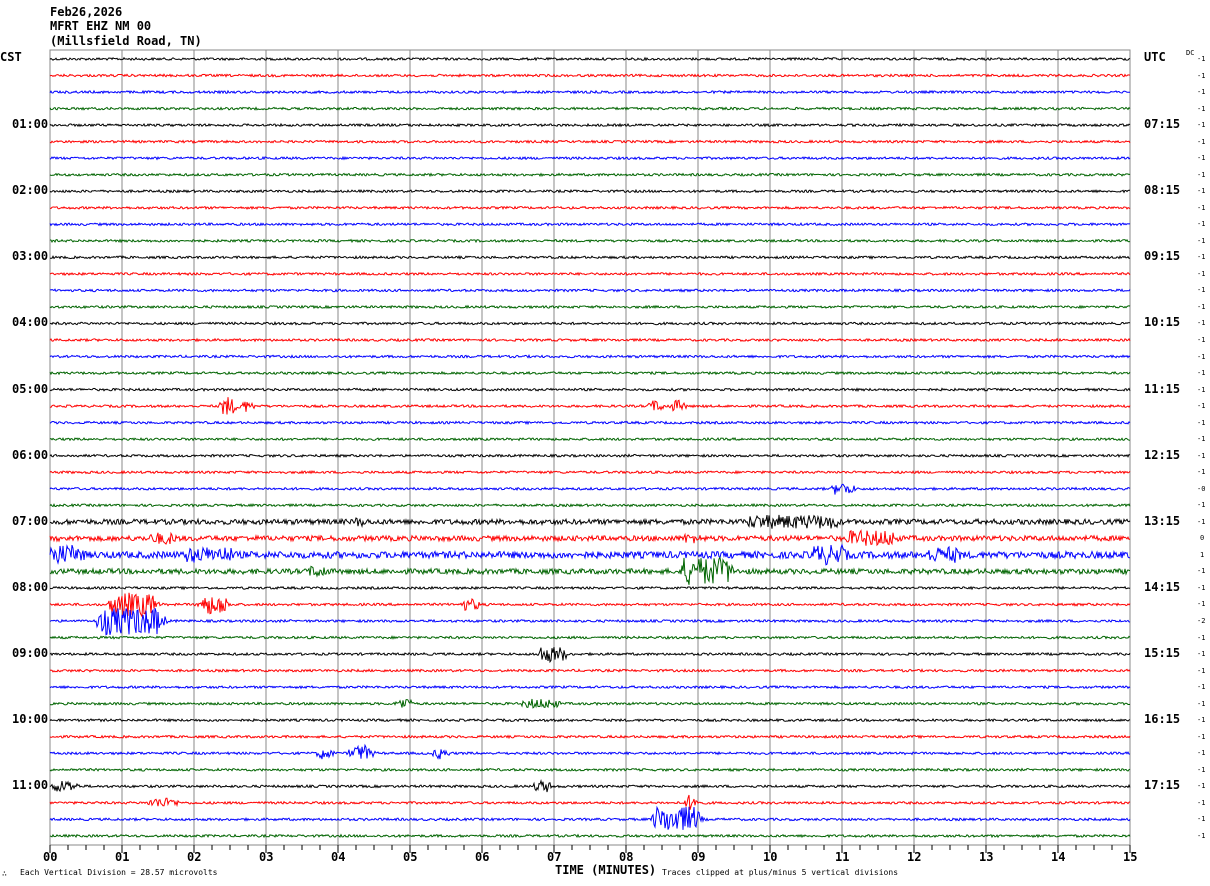 This screenshot has height=886, width=1210. Describe the element at coordinates (1162, 124) in the screenshot. I see `right-hour-label: 07:15` at that location.